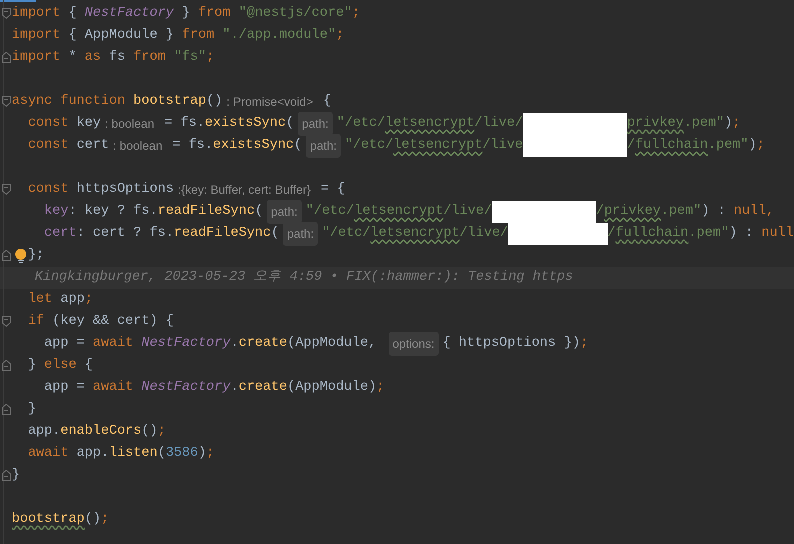  What do you see at coordinates (101, 432) in the screenshot?
I see `function-name: enableCors` at bounding box center [101, 432].